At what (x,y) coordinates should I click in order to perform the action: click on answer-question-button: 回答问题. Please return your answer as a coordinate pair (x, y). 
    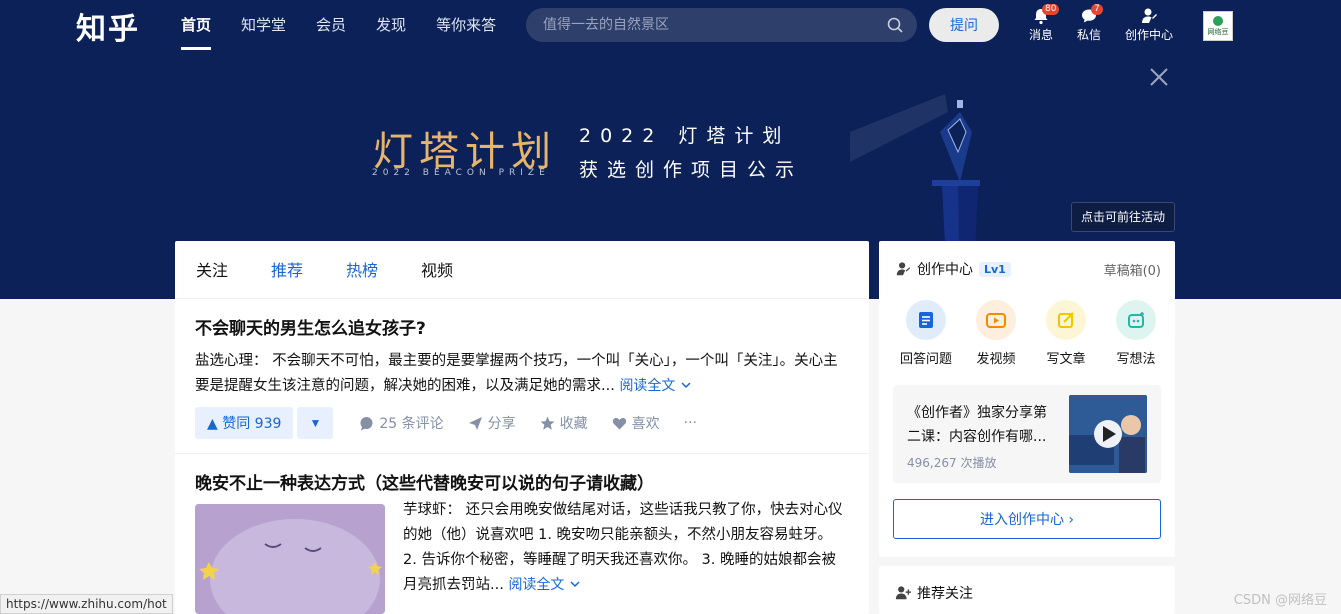
    Looking at the image, I should click on (926, 333).